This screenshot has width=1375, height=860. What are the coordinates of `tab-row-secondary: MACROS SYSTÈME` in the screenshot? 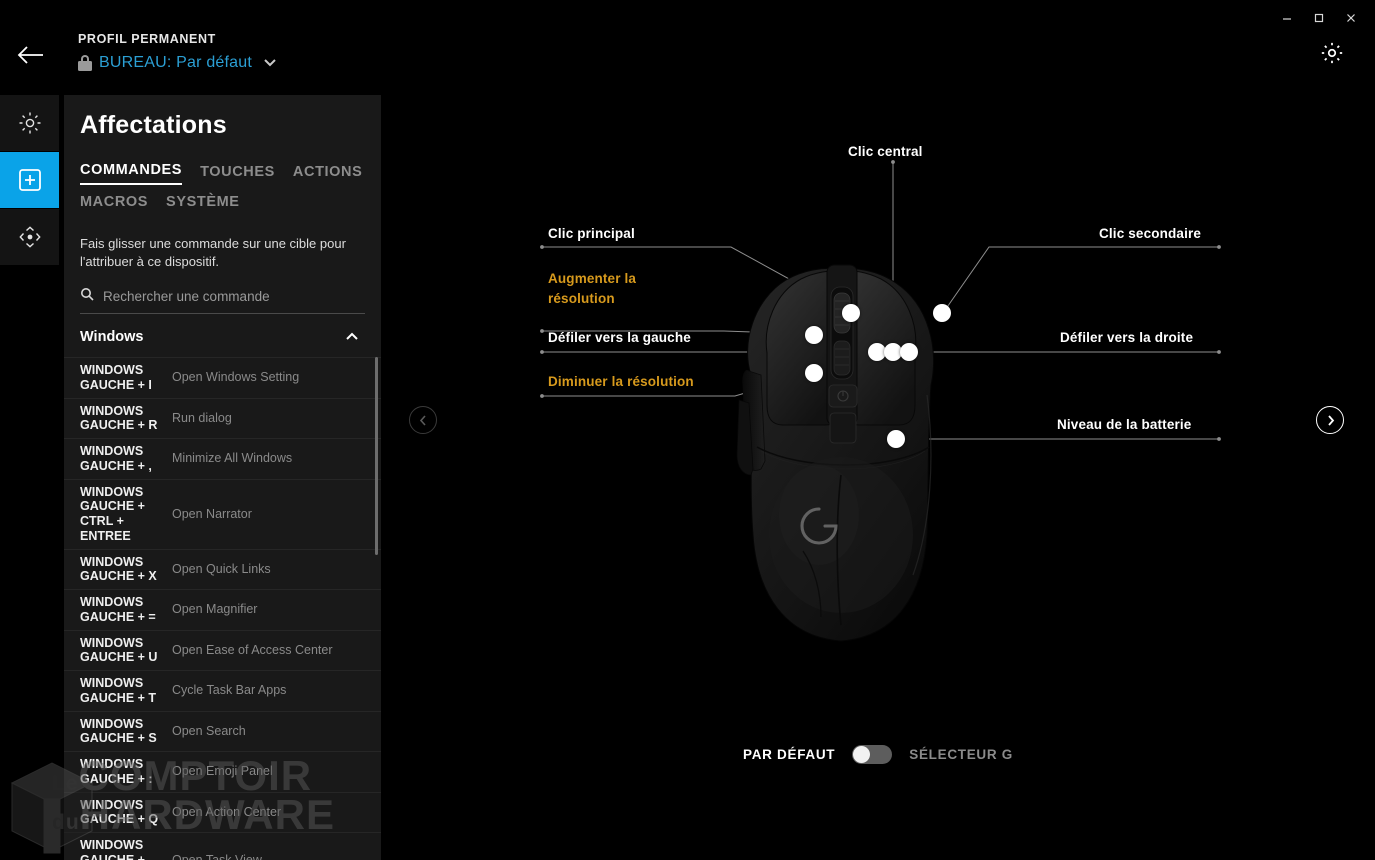 It's located at (230, 204).